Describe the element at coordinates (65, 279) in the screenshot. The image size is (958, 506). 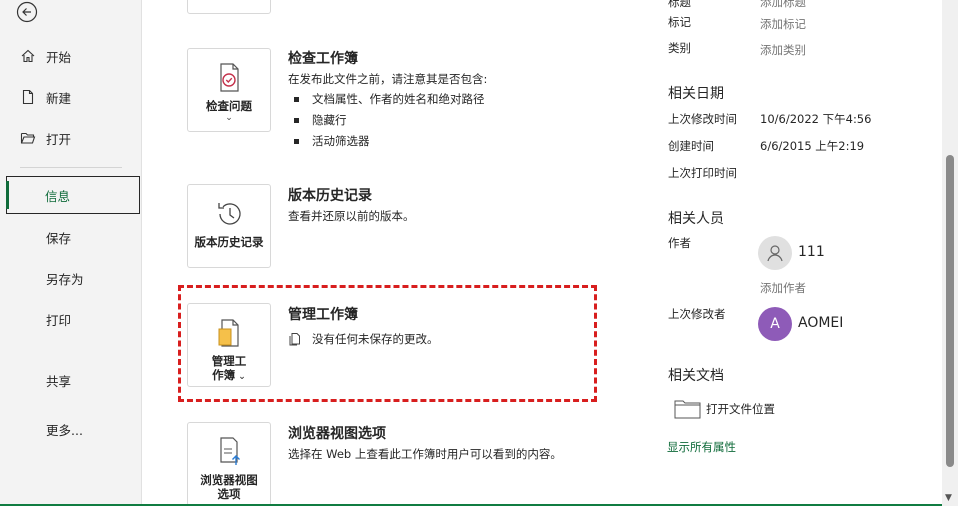
I see `nav-item-label: 另存为` at that location.